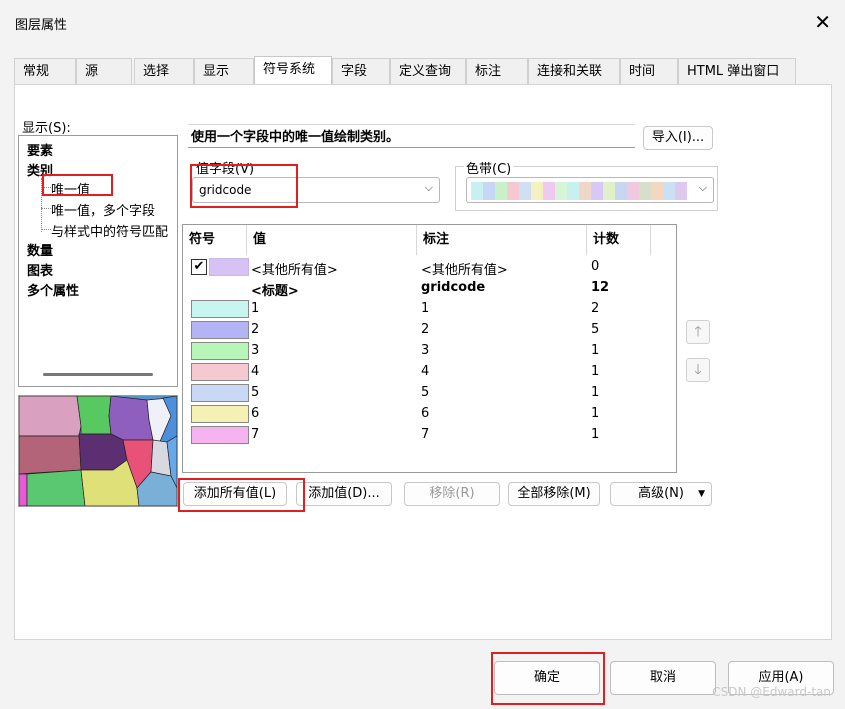 The image size is (845, 709). I want to click on horizontal-scrollbar, so click(98, 374).